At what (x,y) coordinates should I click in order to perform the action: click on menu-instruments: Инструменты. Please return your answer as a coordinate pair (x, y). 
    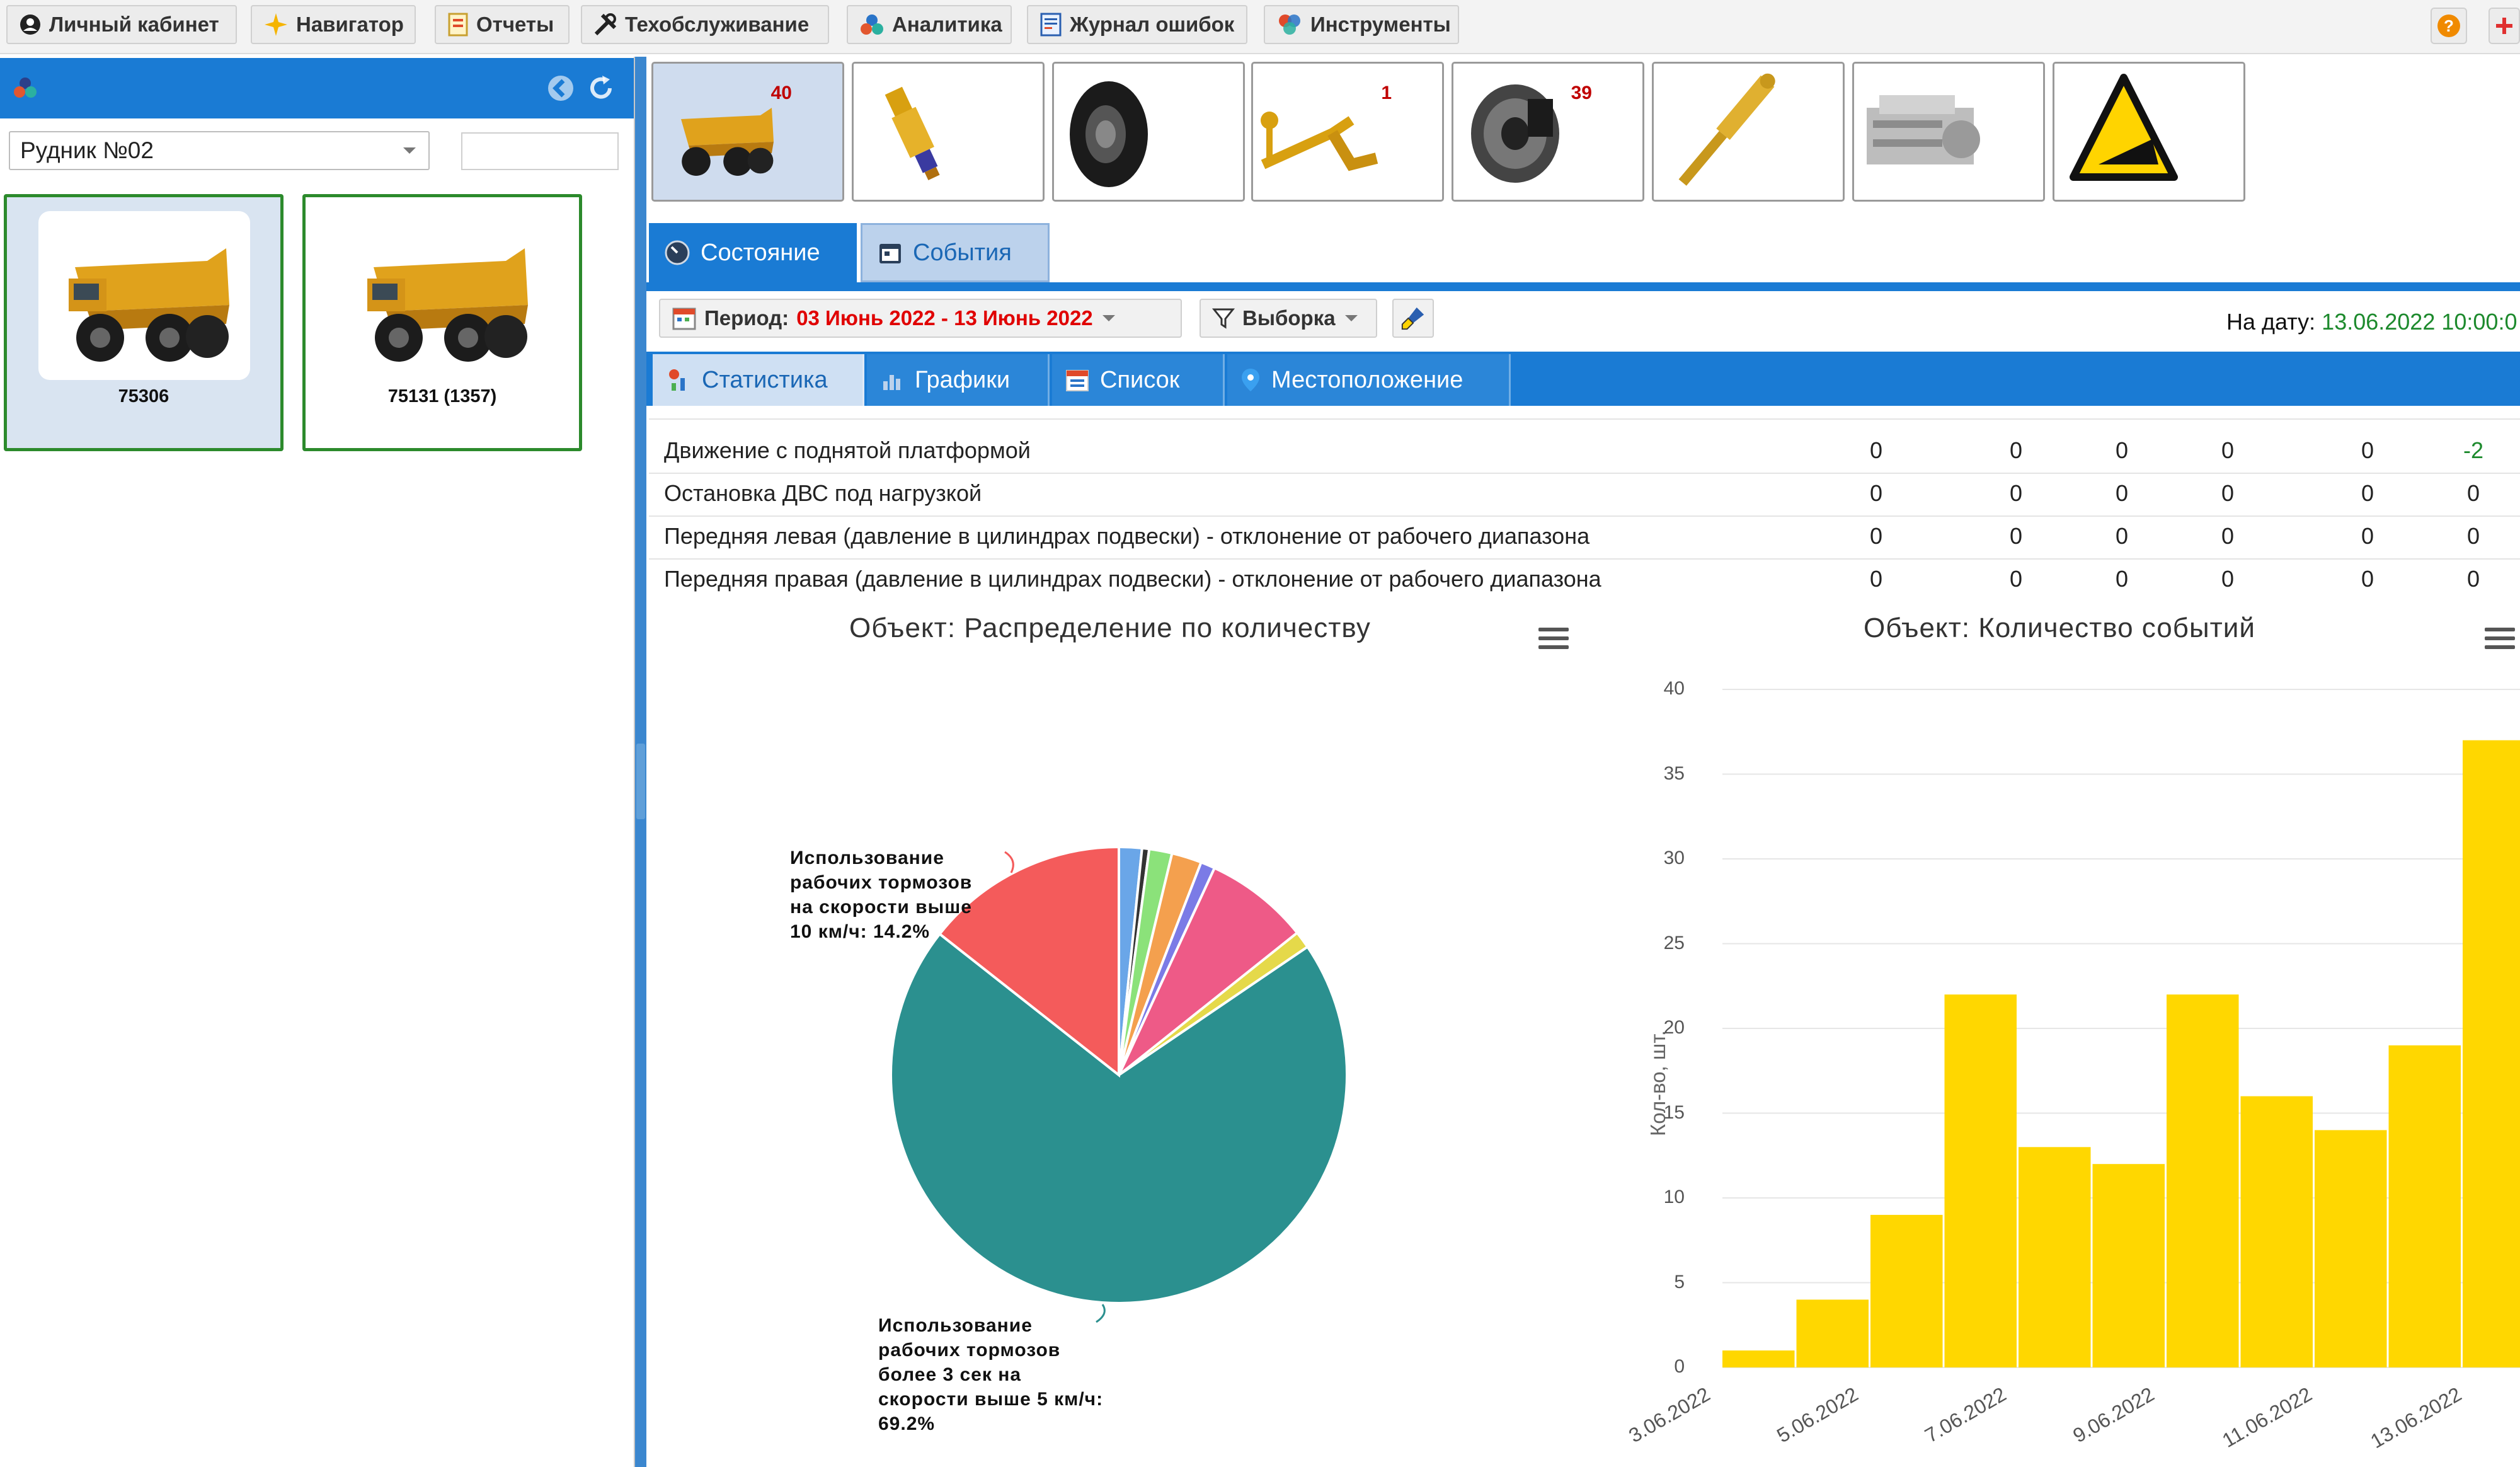
    Looking at the image, I should click on (1361, 24).